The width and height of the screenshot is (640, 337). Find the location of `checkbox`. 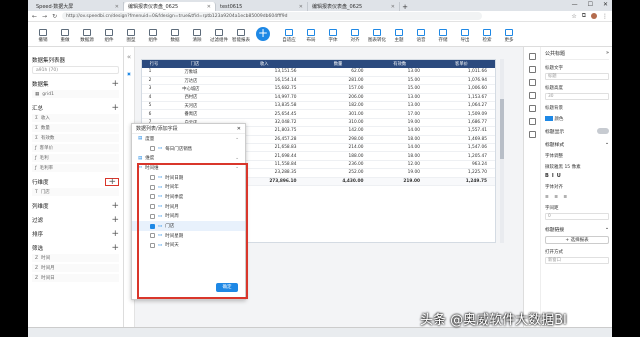

checkbox is located at coordinates (152, 149).